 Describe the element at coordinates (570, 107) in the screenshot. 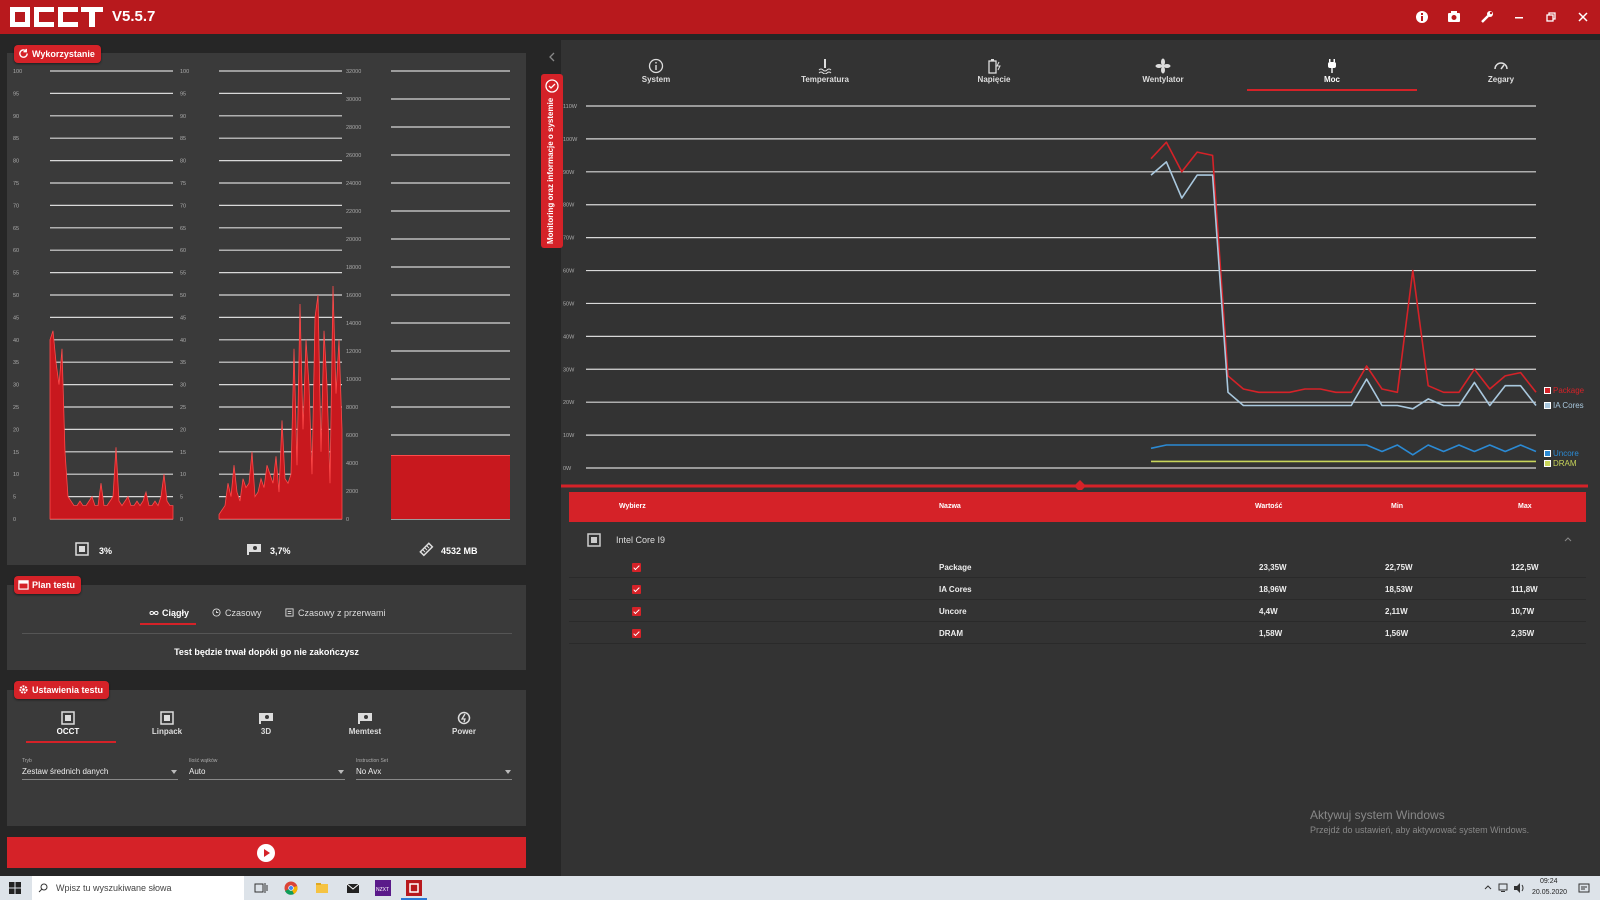

I see `power-tick-label: 110W` at that location.